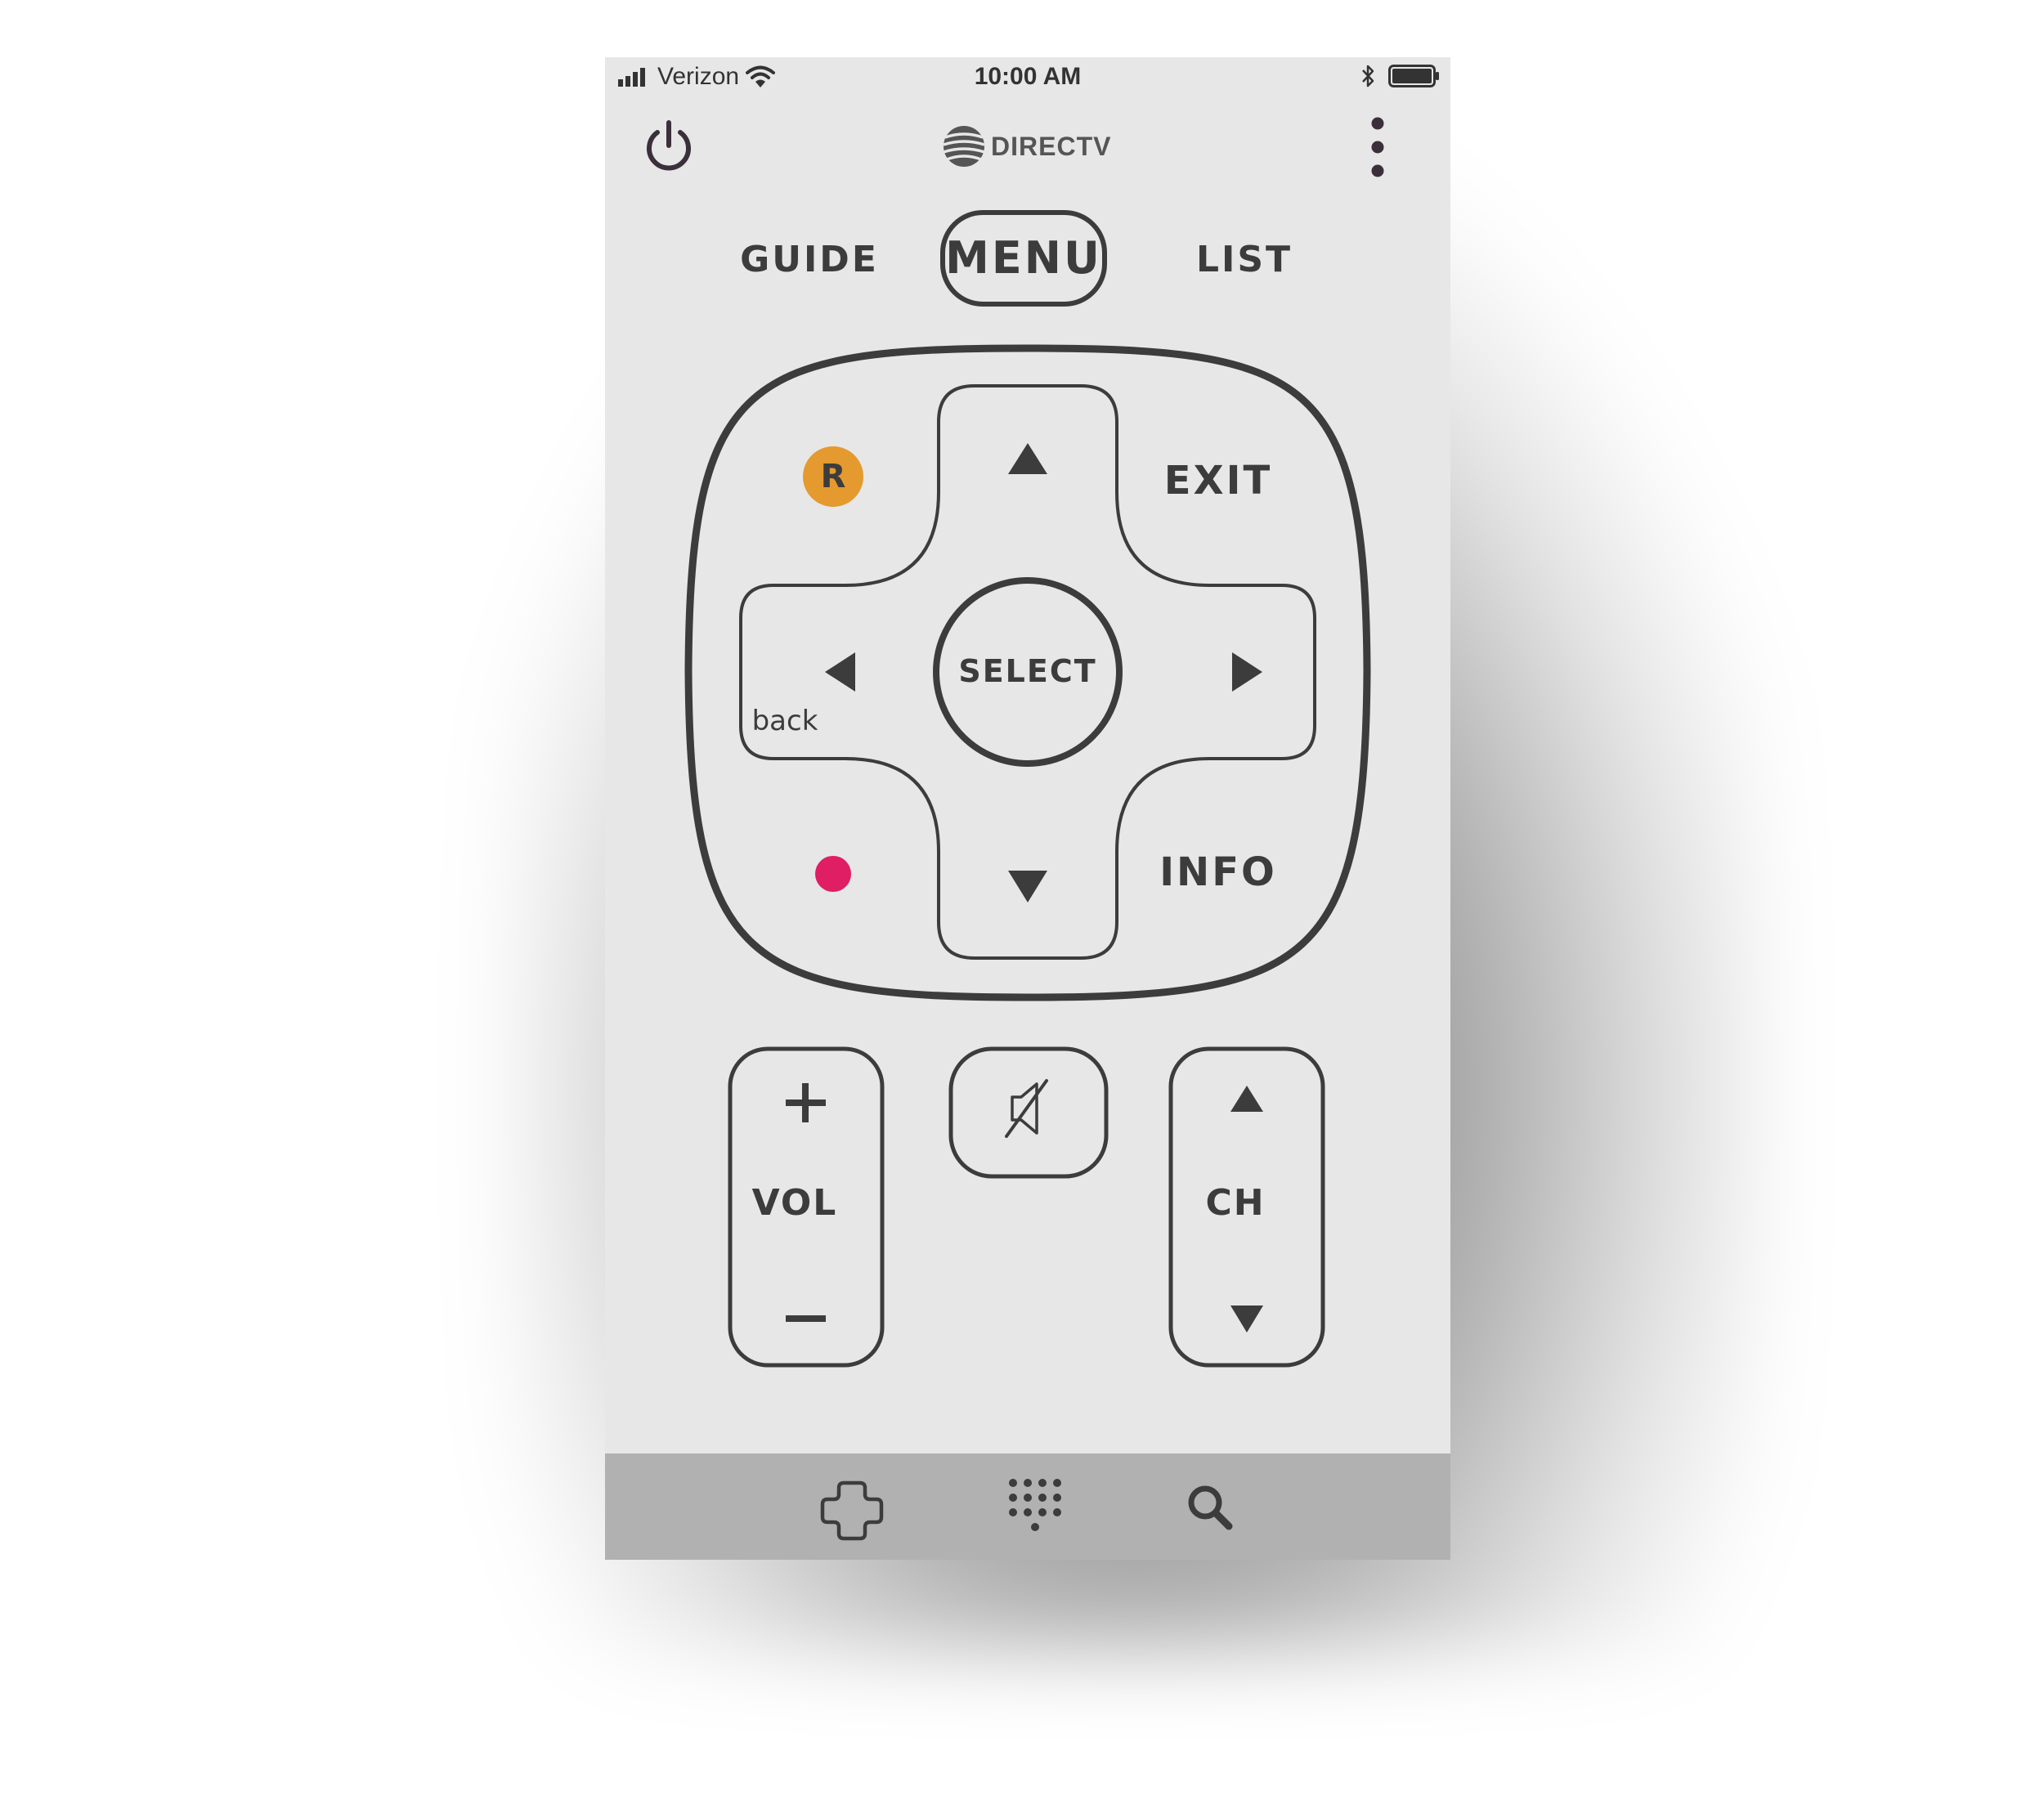  I want to click on dpad-right-button, so click(1218, 672).